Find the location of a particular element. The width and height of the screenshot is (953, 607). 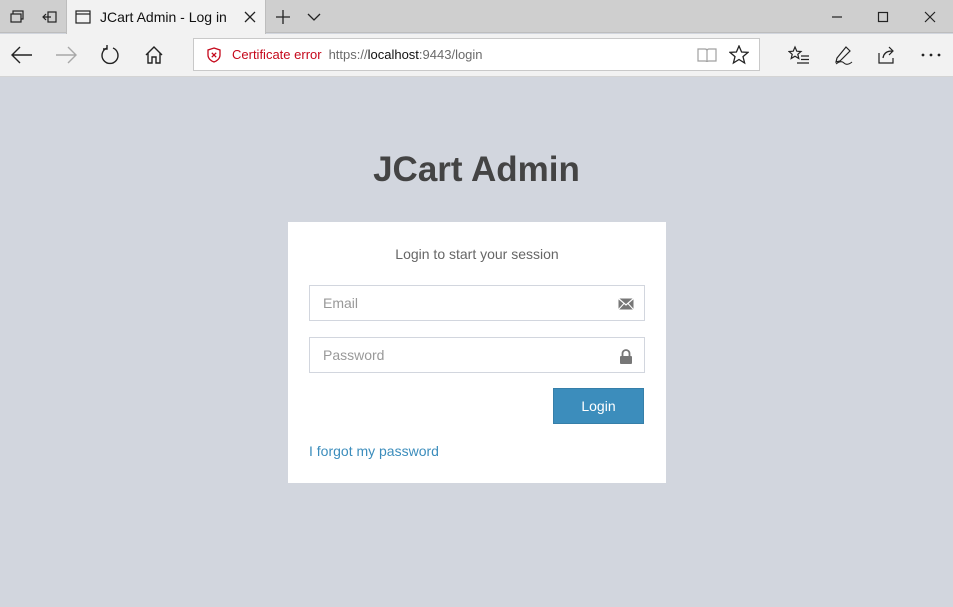

forward-button is located at coordinates (66, 55).